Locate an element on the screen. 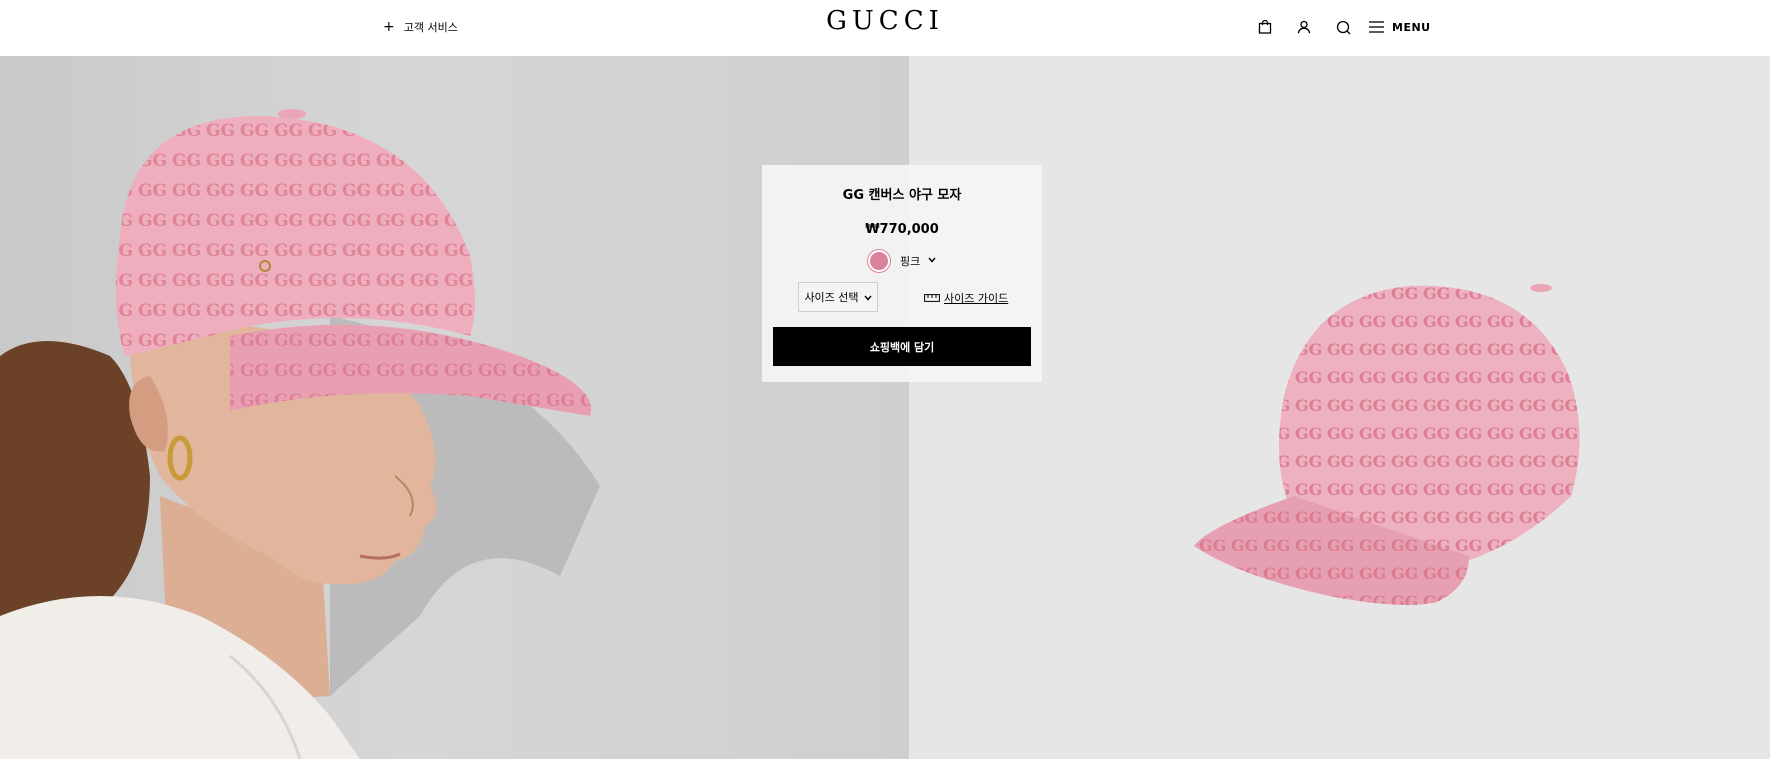  customer-service-label: 고객 서비스 is located at coordinates (430, 27).